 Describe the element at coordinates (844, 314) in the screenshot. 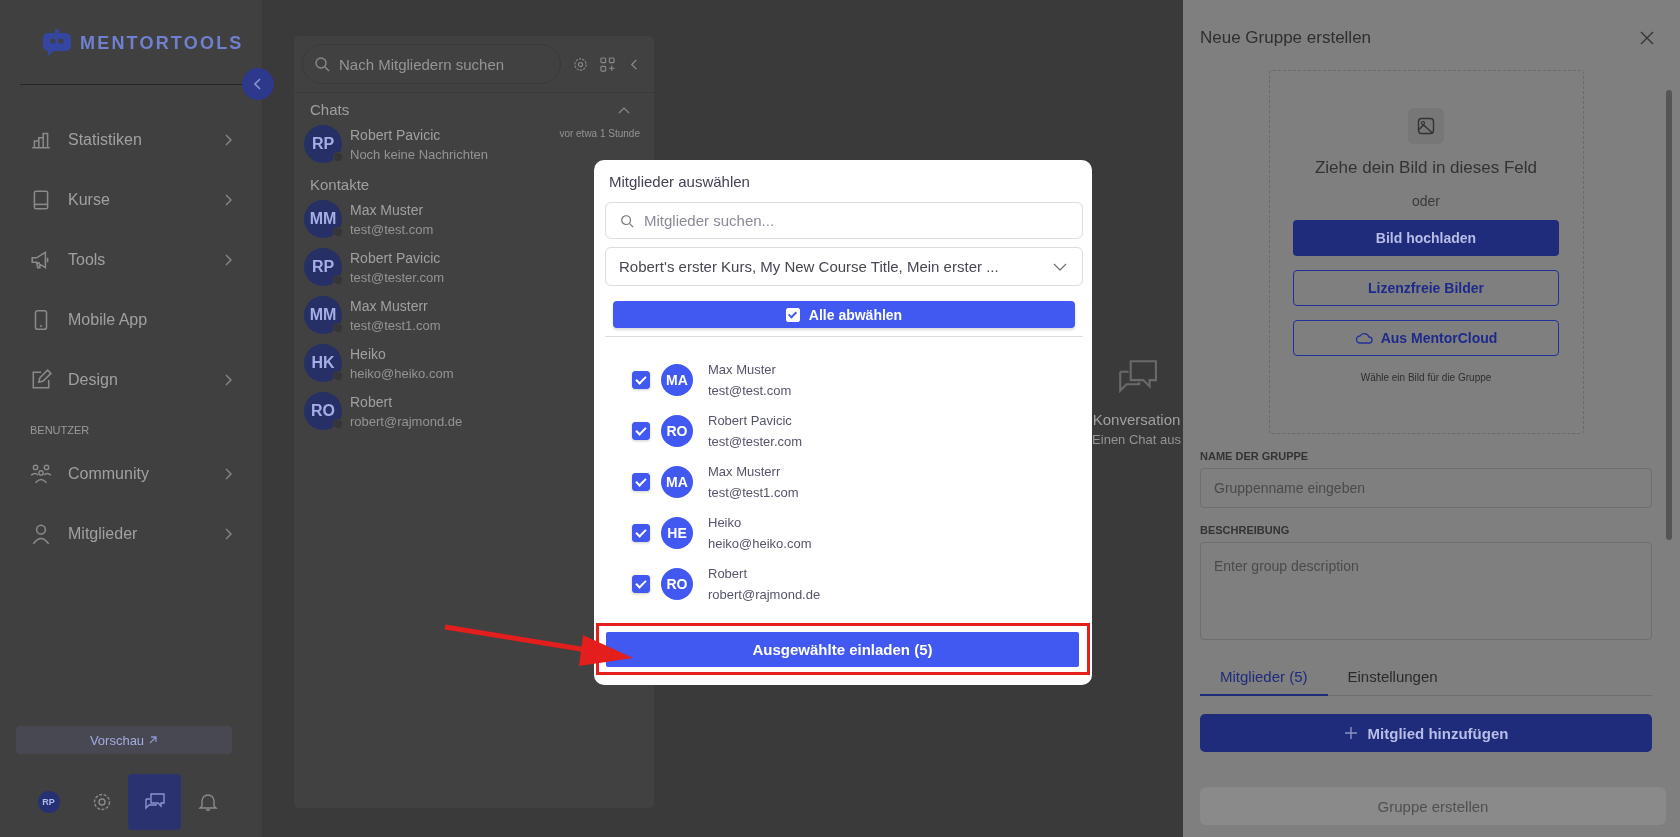

I see `deselect-all-button: Alle abwählen` at that location.